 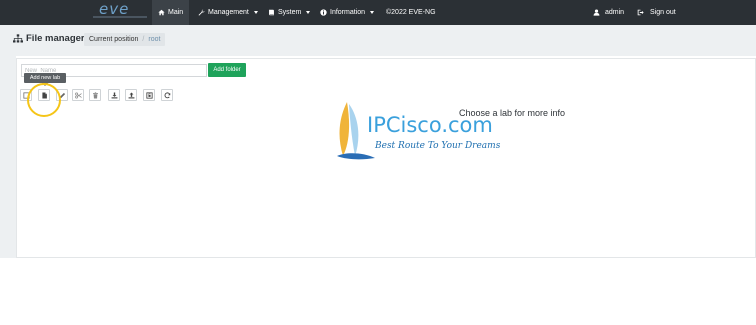 What do you see at coordinates (354, 130) in the screenshot?
I see `sail-blue` at bounding box center [354, 130].